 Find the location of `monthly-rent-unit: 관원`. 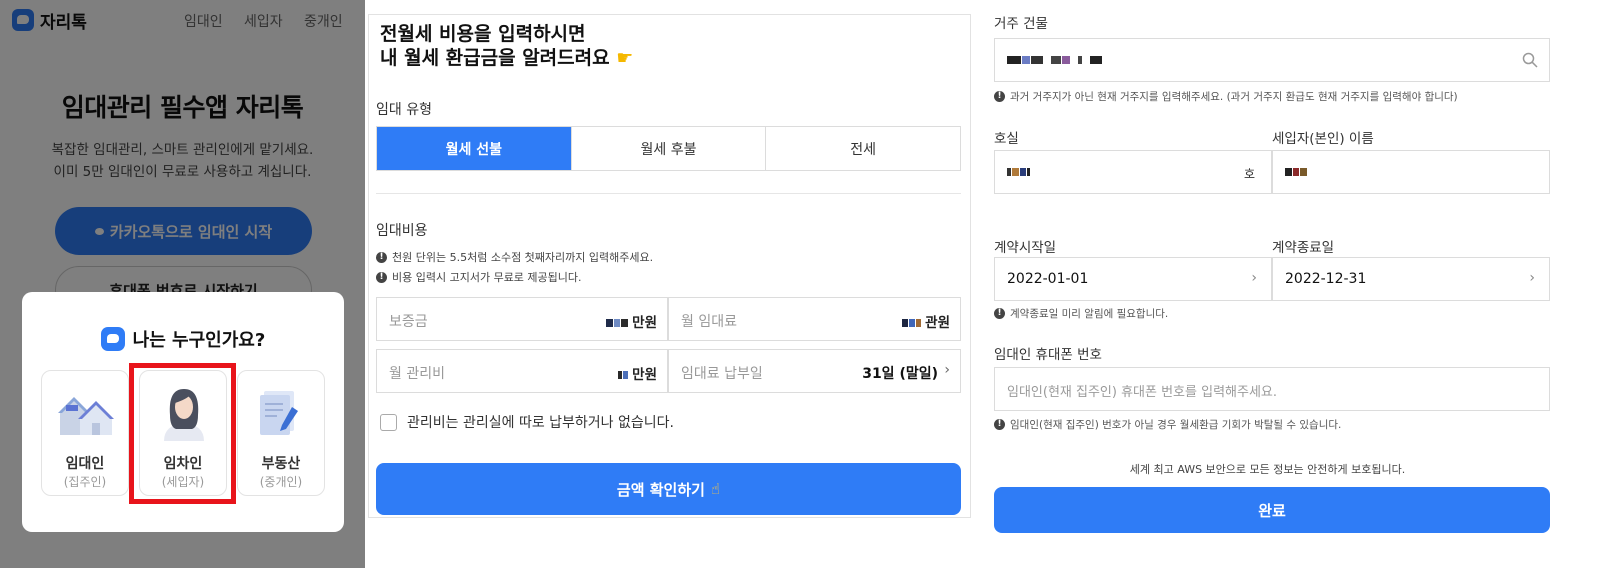

monthly-rent-unit: 관원 is located at coordinates (926, 321).